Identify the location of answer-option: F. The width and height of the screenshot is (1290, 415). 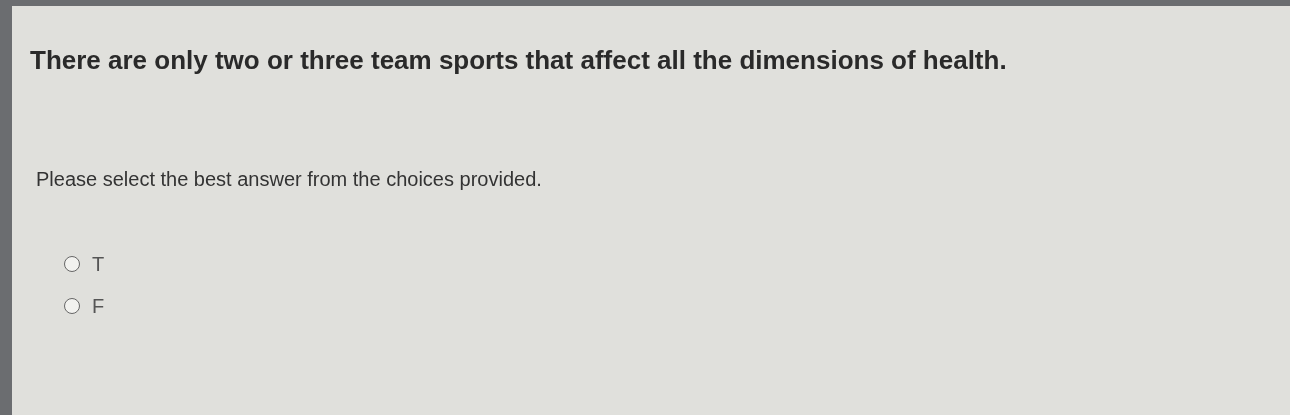
(677, 305).